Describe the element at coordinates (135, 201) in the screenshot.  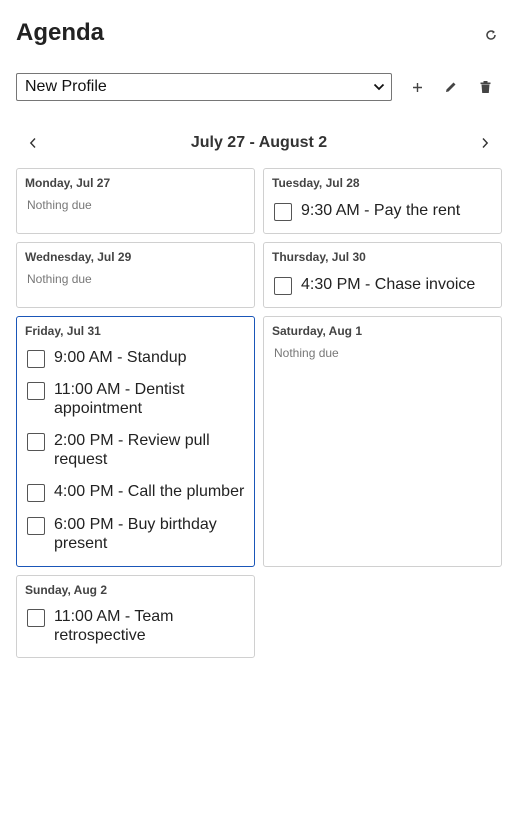
I see `day-card-monday: Monday, Jul 27 Nothing due` at that location.